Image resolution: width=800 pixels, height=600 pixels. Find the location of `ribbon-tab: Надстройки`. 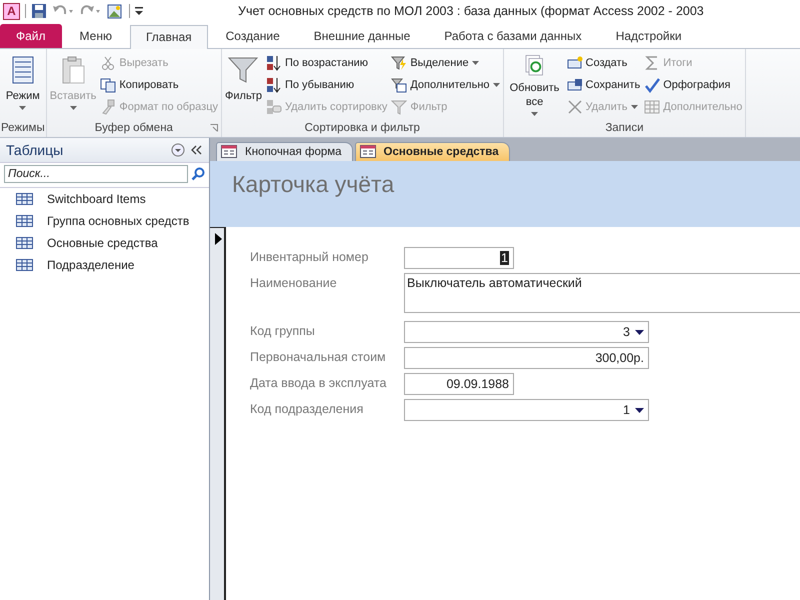

ribbon-tab: Надстройки is located at coordinates (649, 36).